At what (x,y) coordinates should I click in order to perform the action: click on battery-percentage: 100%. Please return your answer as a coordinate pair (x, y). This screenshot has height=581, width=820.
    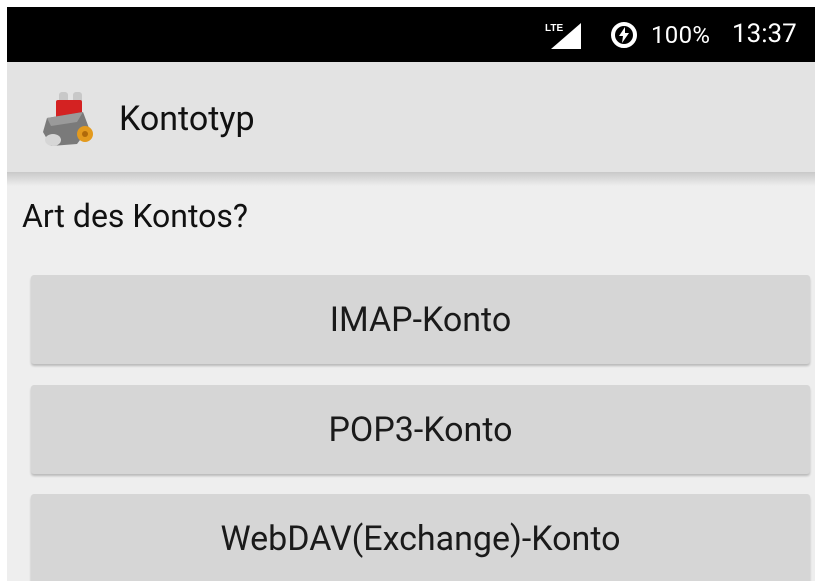
    Looking at the image, I should click on (681, 35).